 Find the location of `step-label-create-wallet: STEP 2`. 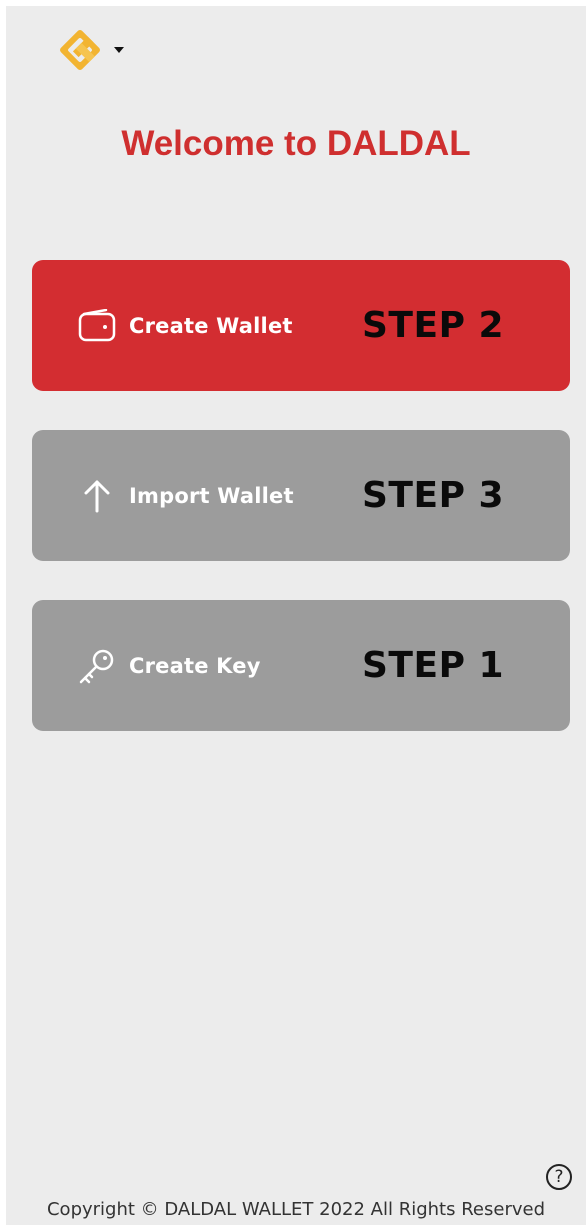

step-label-create-wallet: STEP 2 is located at coordinates (433, 325).